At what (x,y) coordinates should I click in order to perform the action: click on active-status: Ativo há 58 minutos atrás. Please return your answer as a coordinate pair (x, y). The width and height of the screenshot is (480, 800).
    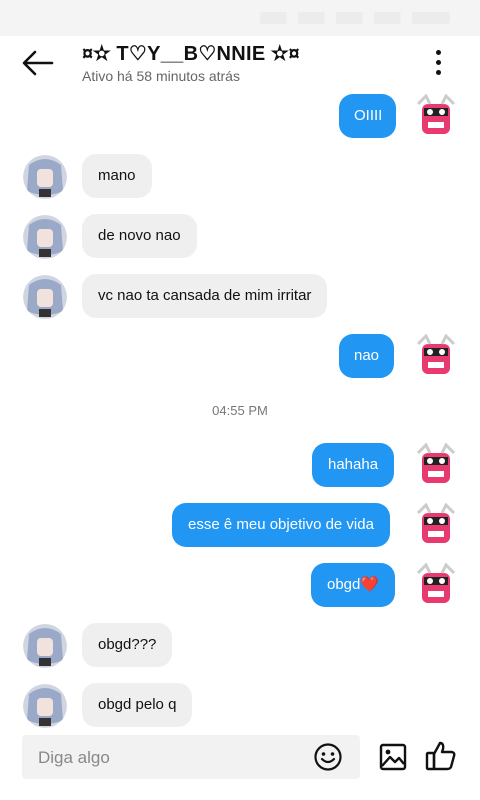
    Looking at the image, I should click on (161, 76).